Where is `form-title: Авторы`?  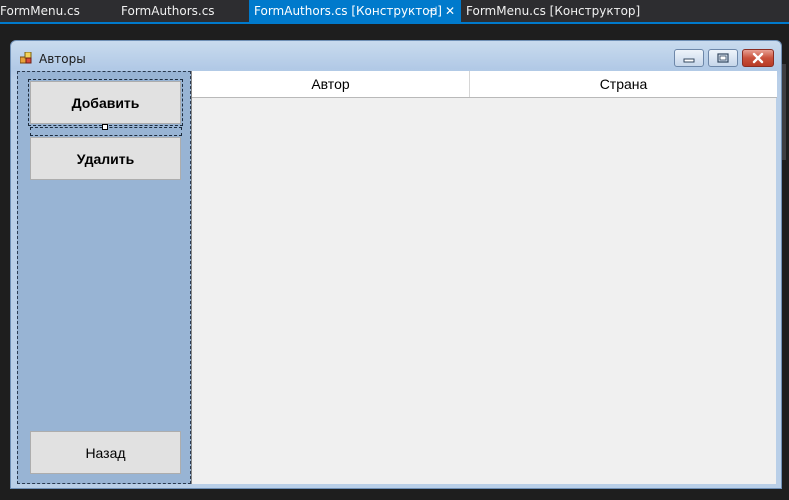 form-title: Авторы is located at coordinates (62, 59).